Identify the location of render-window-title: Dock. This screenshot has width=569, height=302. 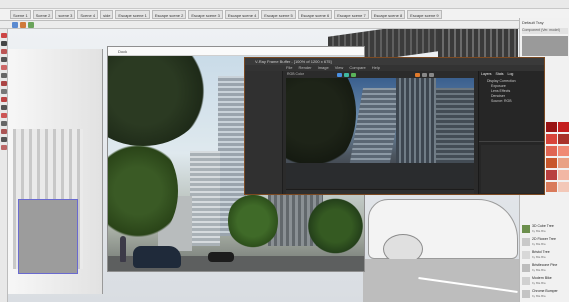
(236, 51).